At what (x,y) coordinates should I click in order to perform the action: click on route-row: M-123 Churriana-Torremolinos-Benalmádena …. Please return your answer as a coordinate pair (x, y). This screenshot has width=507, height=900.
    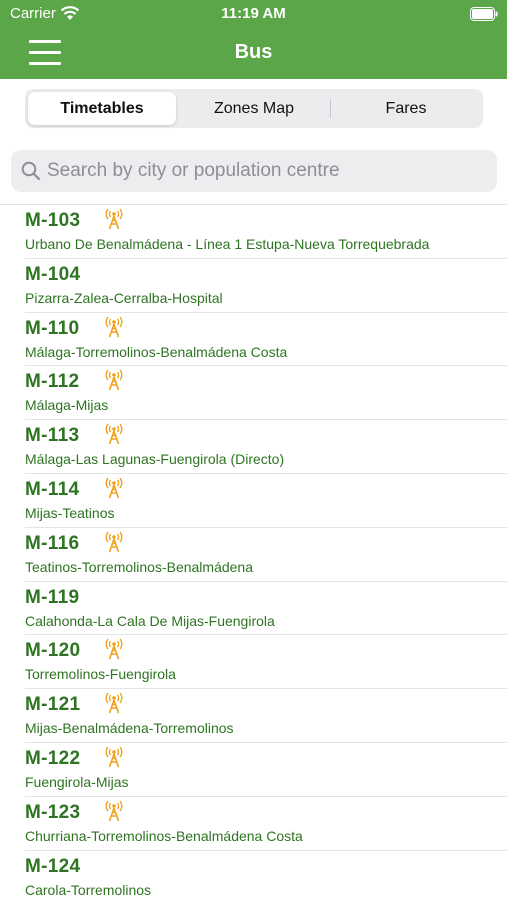
    Looking at the image, I should click on (266, 824).